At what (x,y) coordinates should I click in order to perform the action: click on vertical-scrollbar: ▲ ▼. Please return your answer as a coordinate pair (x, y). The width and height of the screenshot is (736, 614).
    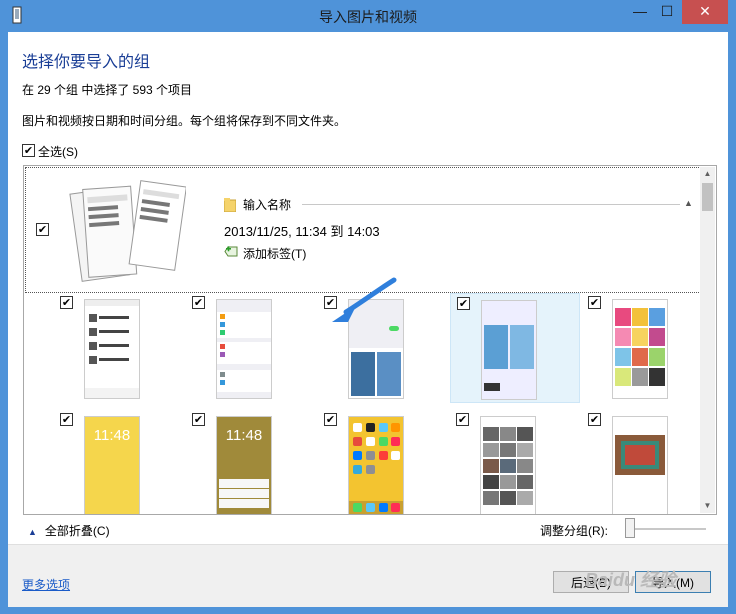
    Looking at the image, I should click on (707, 340).